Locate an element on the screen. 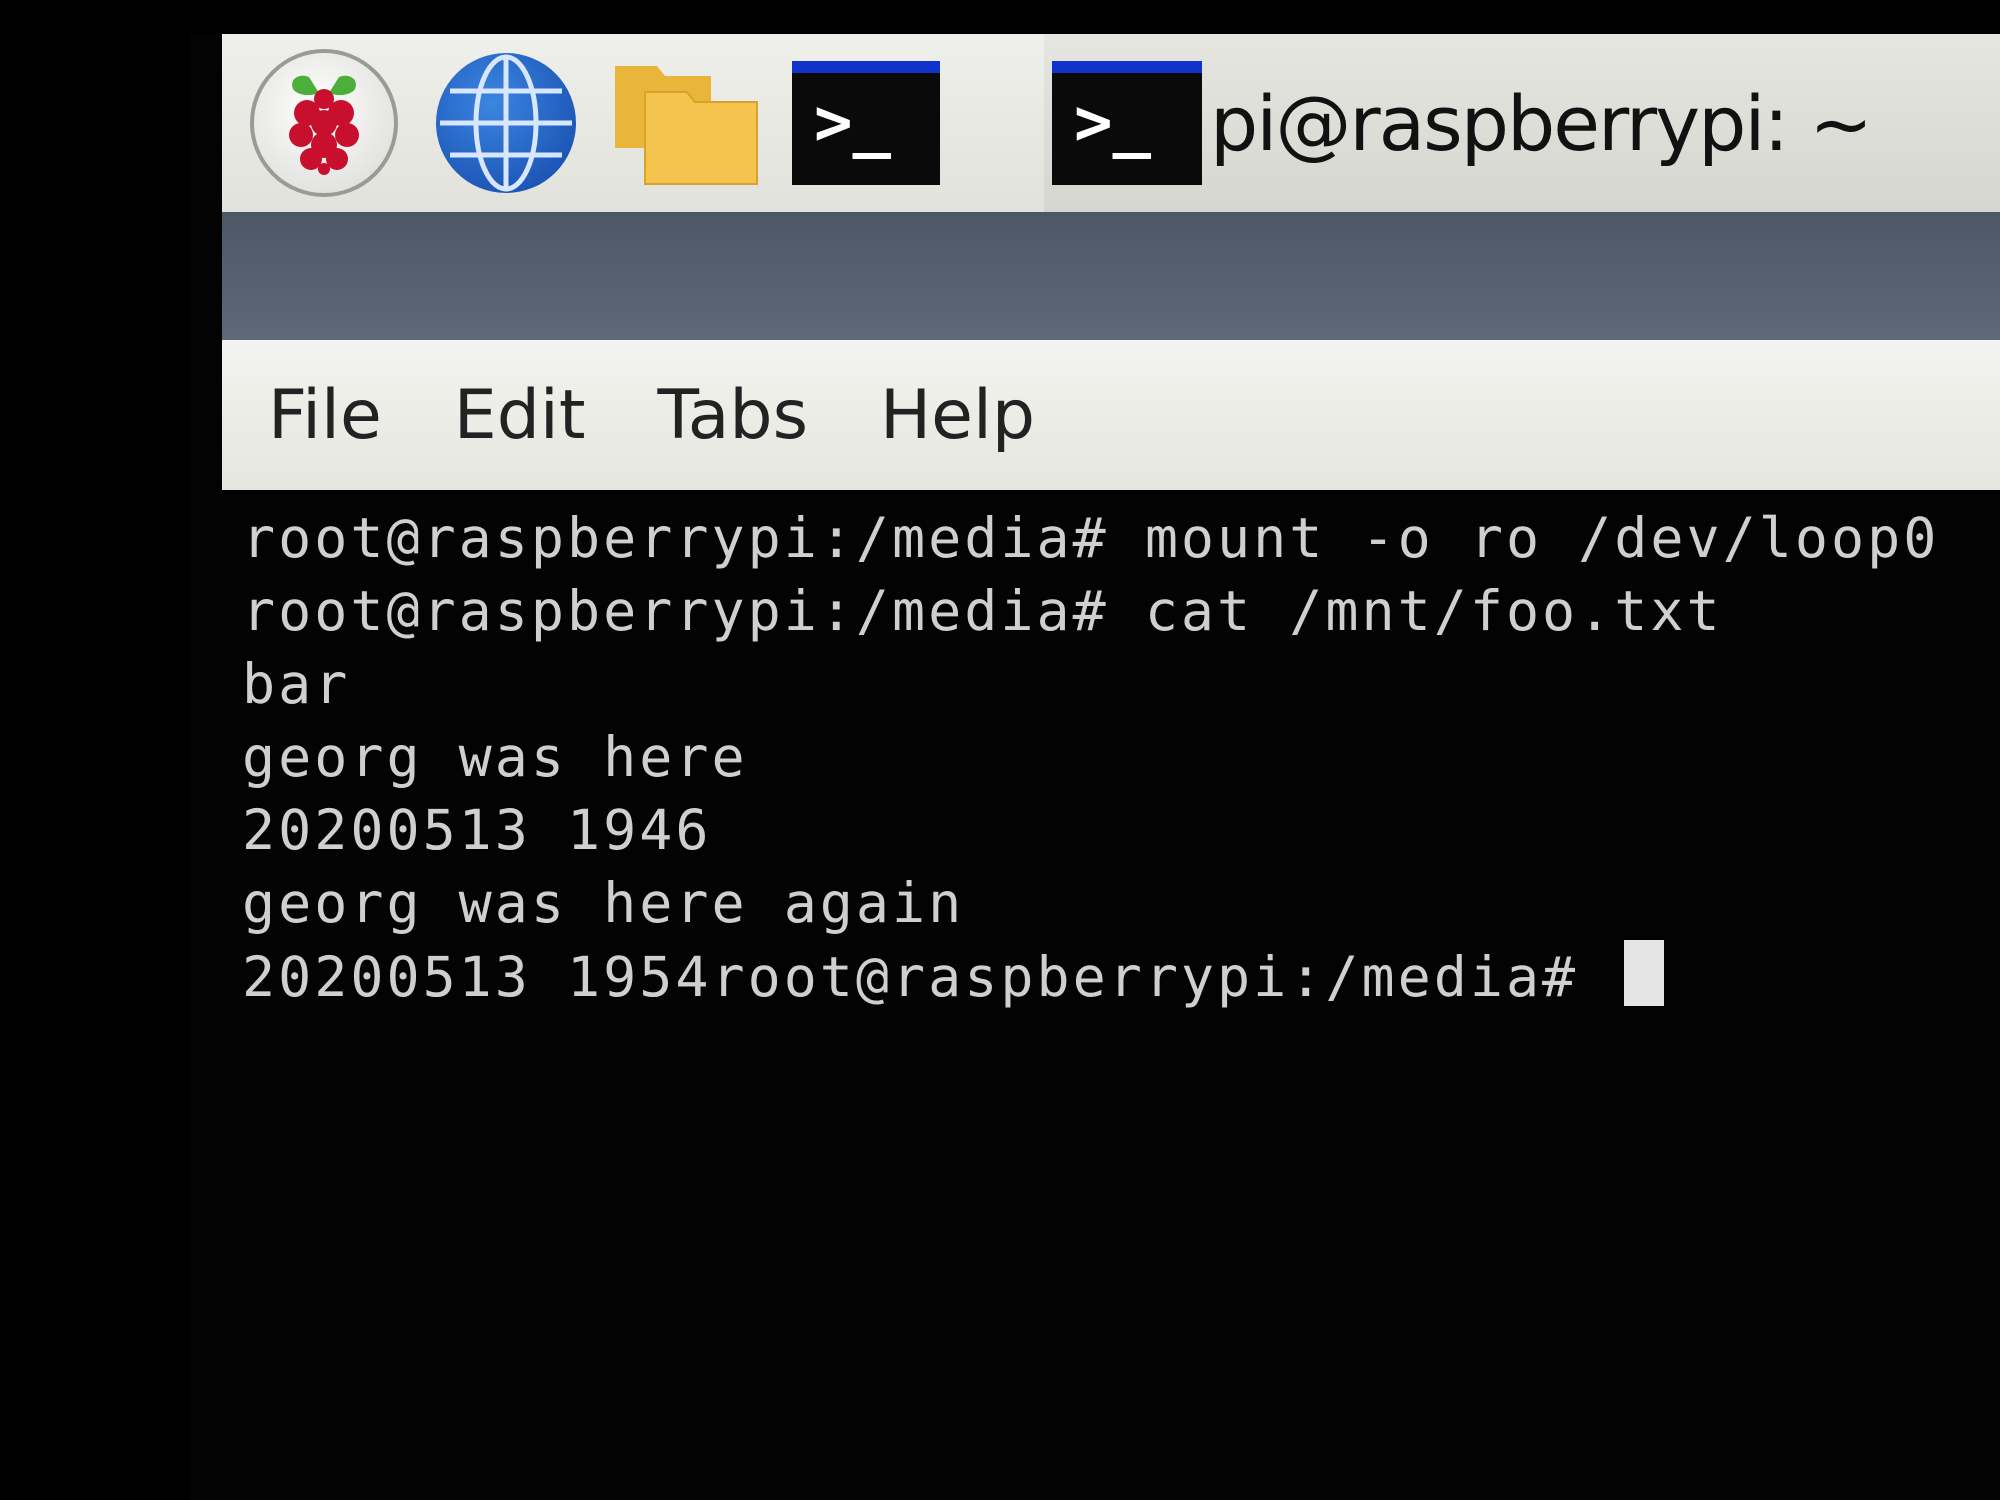  file-manager-folder-icon is located at coordinates (686, 123).